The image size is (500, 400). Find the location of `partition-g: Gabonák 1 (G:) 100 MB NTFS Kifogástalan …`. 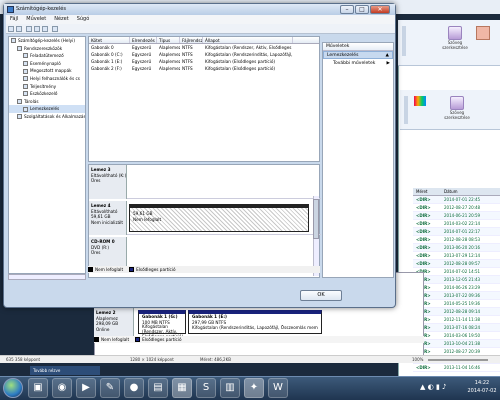

partition-g: Gabonák 1 (G:) 100 MB NTFS Kifogástalan … is located at coordinates (162, 324).